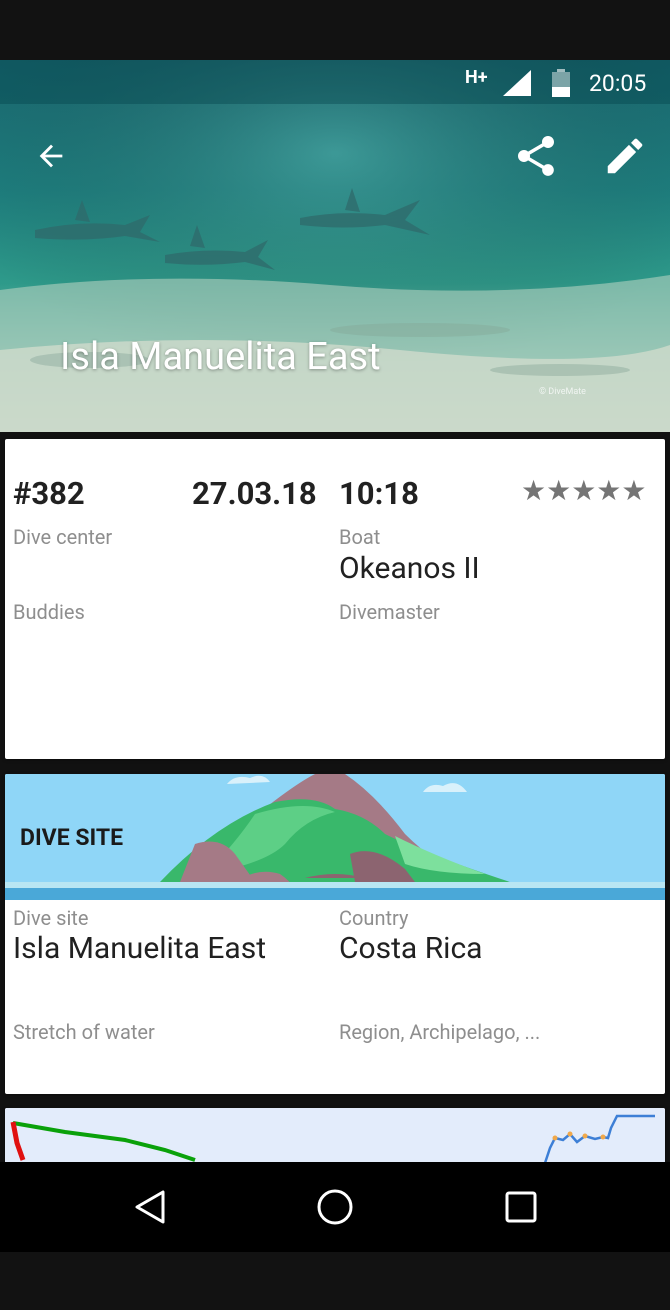 The width and height of the screenshot is (670, 1310). I want to click on dive-site-section-title: DIVE SITE, so click(72, 837).